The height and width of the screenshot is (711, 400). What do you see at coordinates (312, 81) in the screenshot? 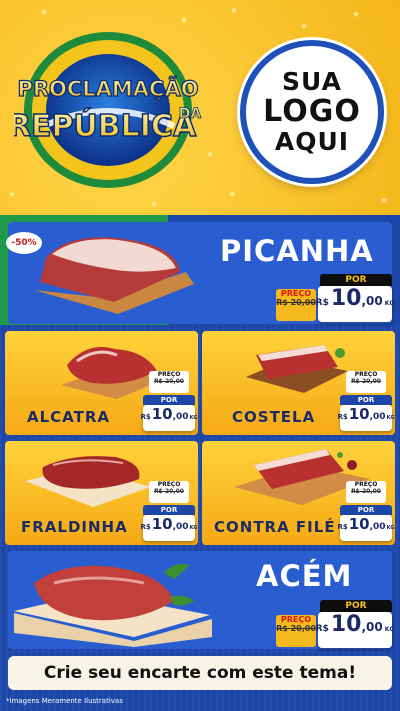
I see `logo-placeholder-line: SUA` at bounding box center [312, 81].